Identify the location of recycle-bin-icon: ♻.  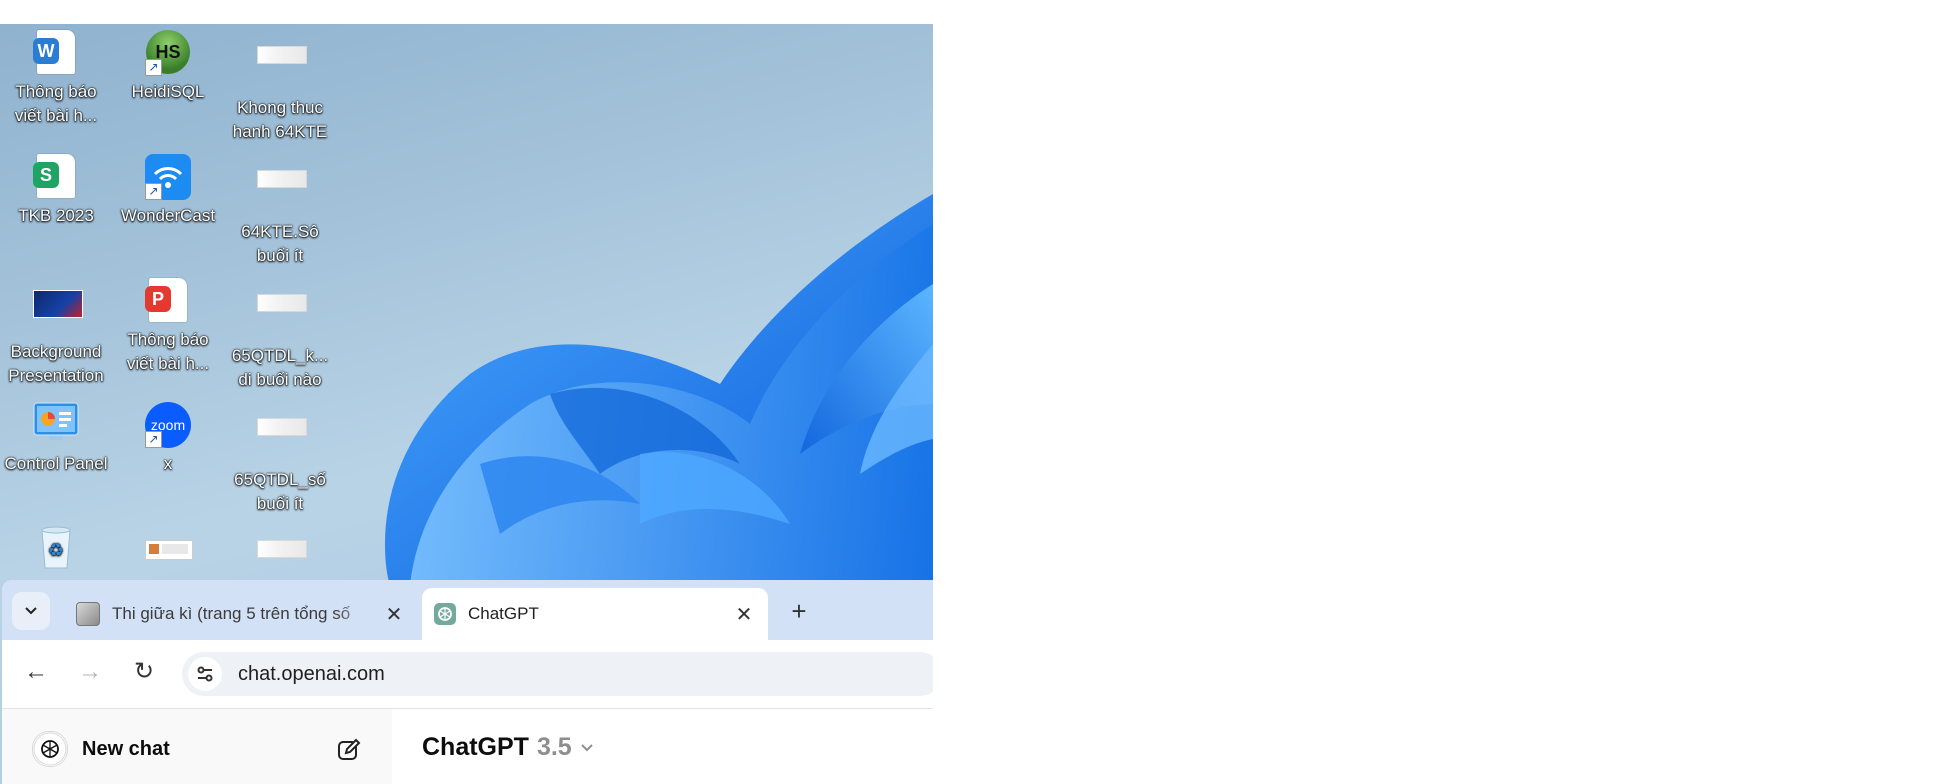
(56, 547).